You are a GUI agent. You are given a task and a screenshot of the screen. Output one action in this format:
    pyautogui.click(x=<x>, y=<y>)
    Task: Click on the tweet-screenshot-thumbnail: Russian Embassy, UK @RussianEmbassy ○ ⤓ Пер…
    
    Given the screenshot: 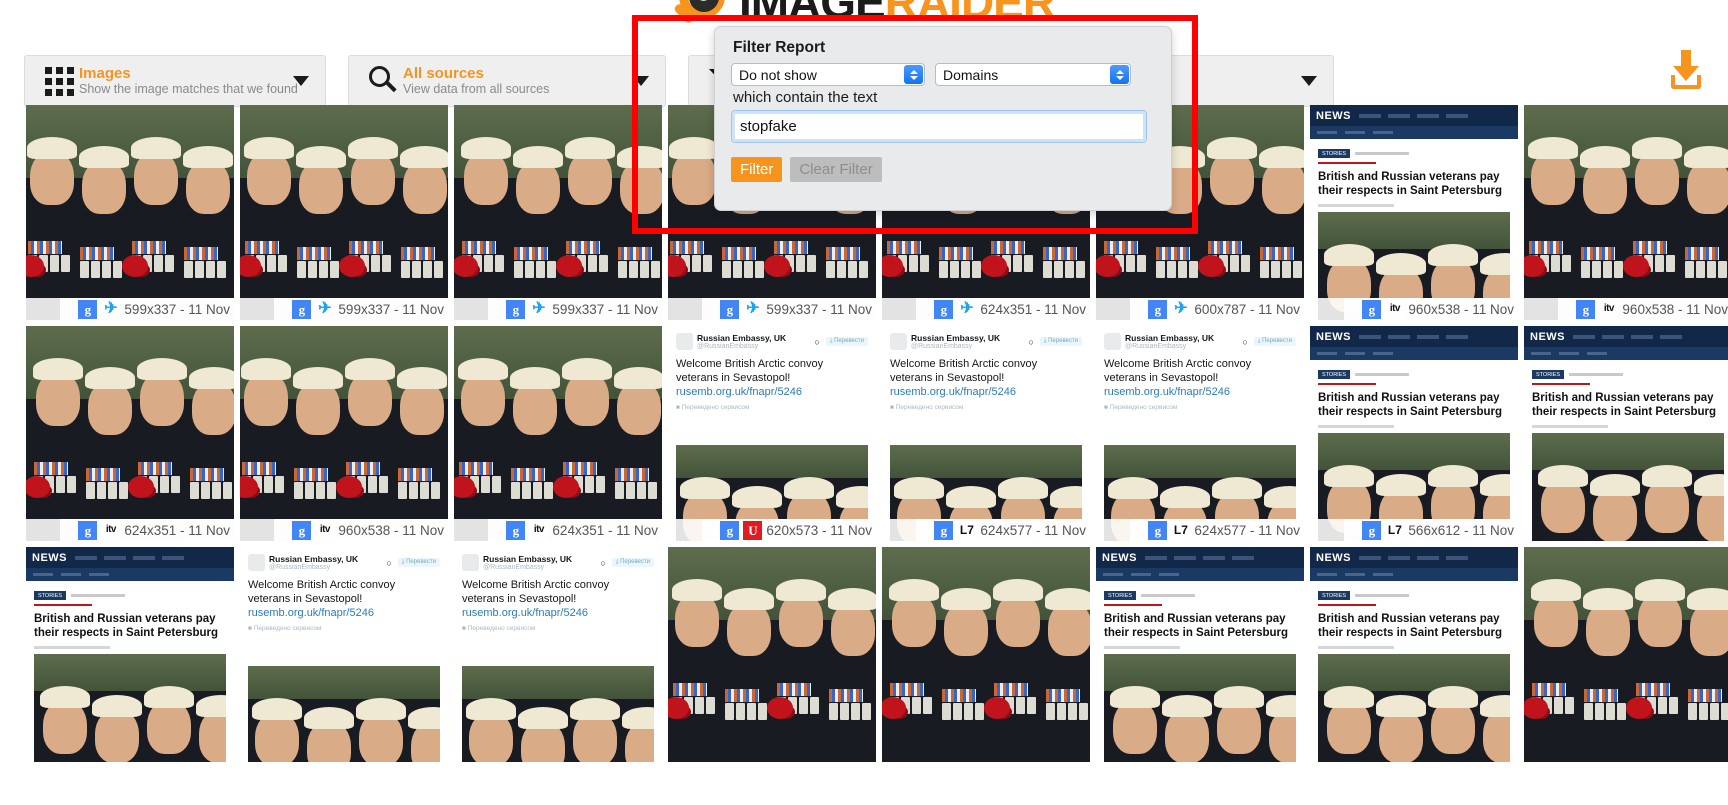 What is the action you would take?
    pyautogui.click(x=772, y=433)
    